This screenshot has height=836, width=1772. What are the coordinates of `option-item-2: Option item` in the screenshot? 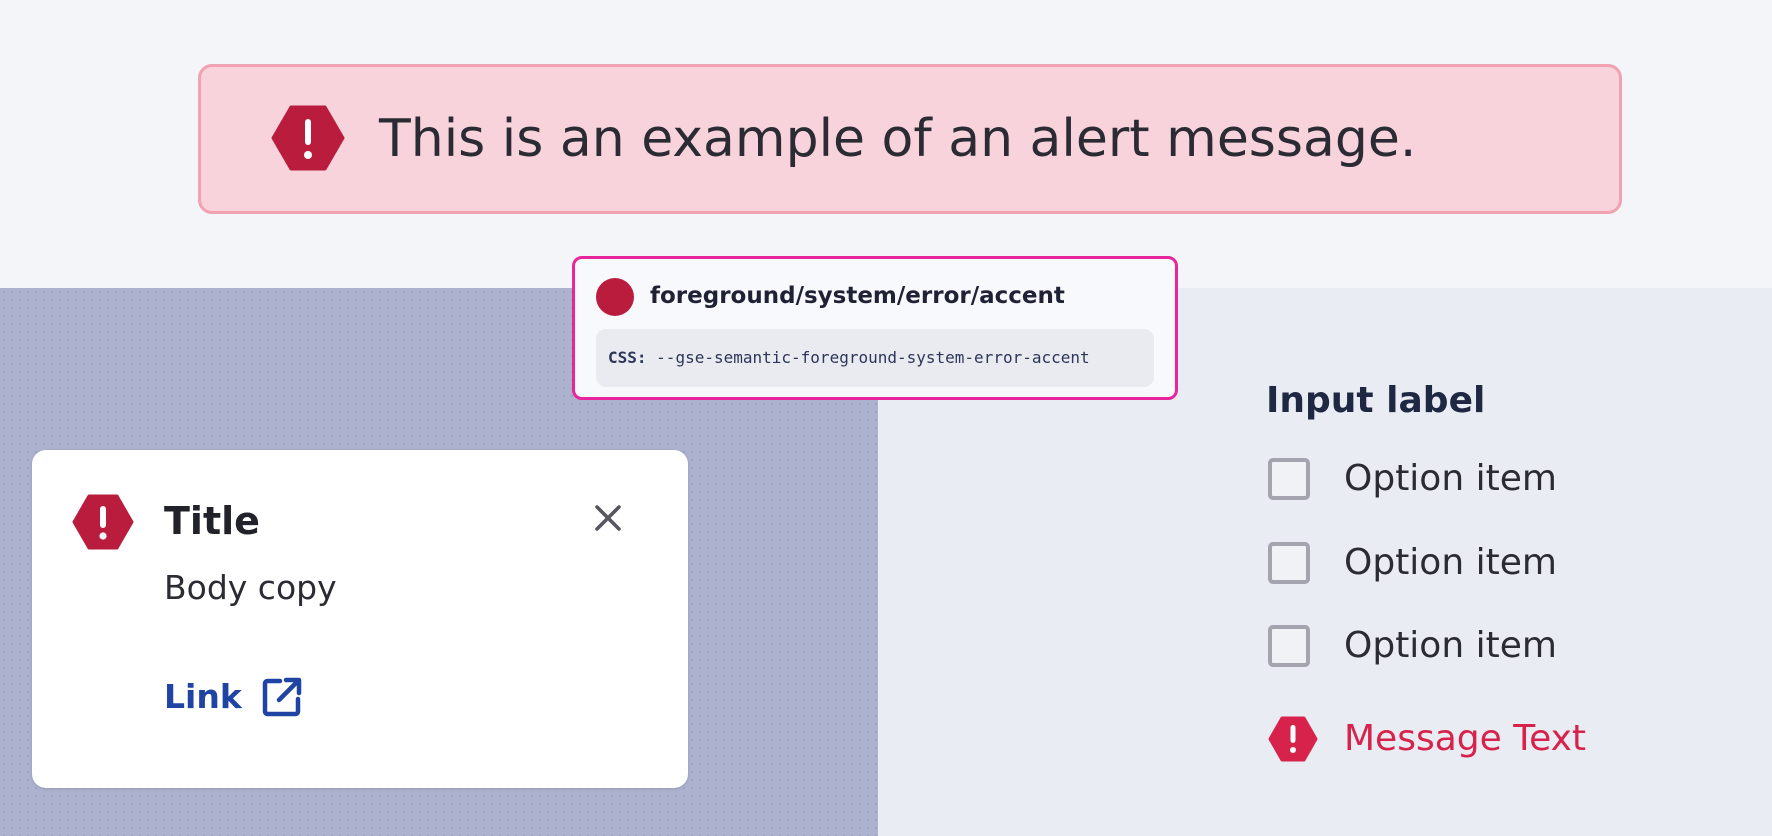 It's located at (1476, 567).